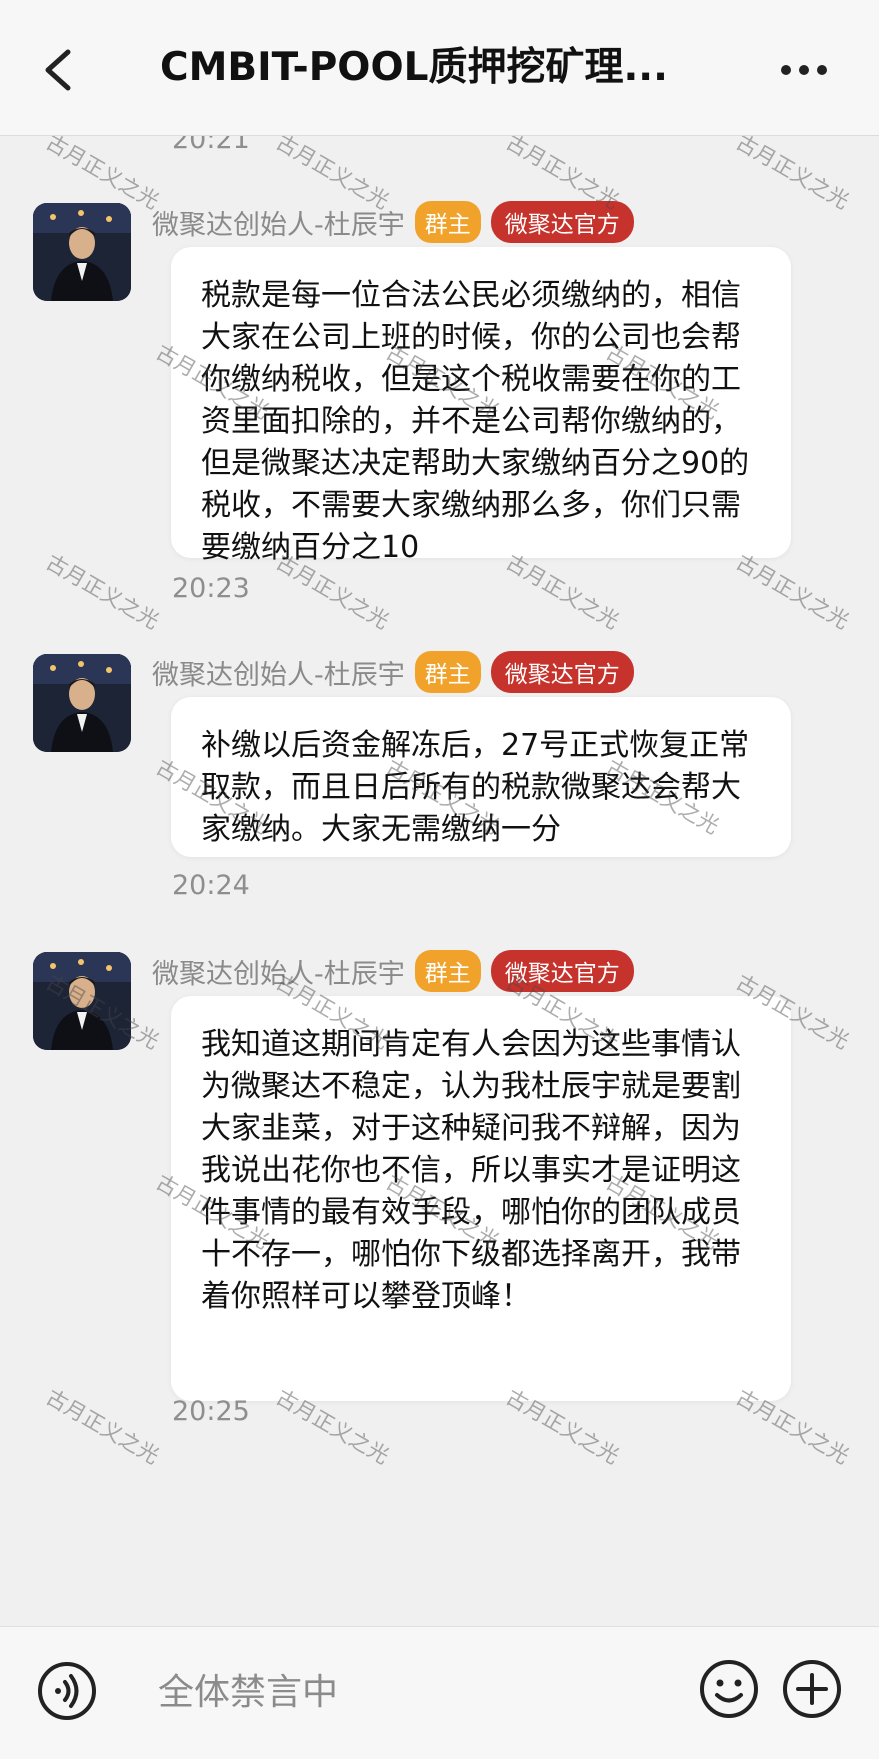 This screenshot has height=1759, width=879. What do you see at coordinates (211, 885) in the screenshot?
I see `timestamp: 20:24` at bounding box center [211, 885].